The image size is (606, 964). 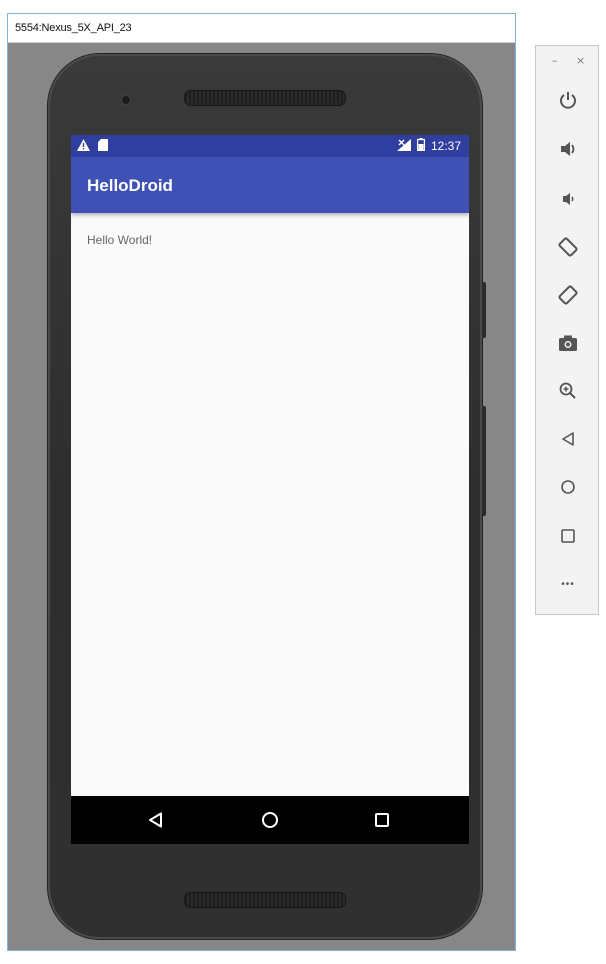 I want to click on more-button: •••, so click(x=568, y=584).